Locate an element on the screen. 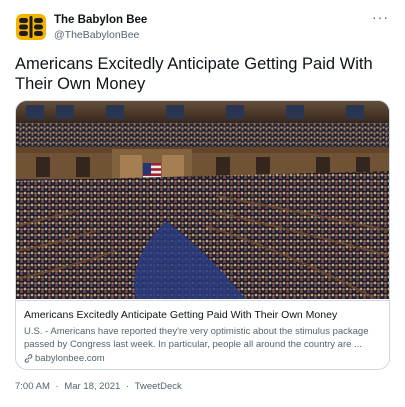 This screenshot has width=405, height=407. more-options-icon: ··· is located at coordinates (380, 17).